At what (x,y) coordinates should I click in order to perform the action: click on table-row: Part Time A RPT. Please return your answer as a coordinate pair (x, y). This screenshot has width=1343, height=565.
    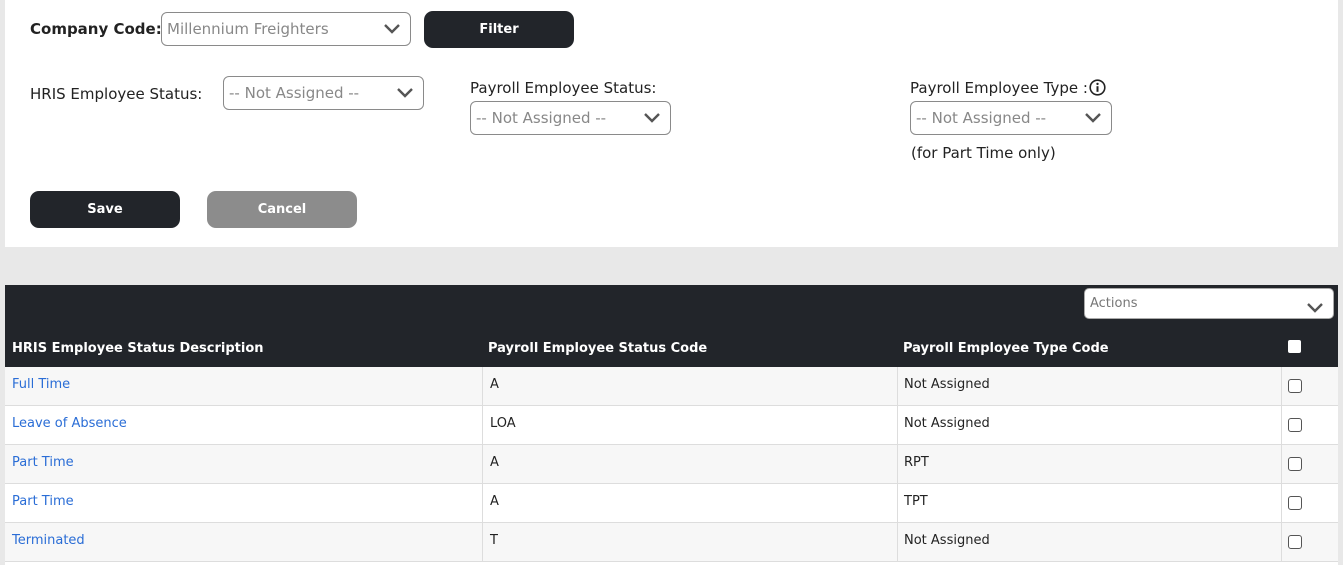
    Looking at the image, I should click on (671, 464).